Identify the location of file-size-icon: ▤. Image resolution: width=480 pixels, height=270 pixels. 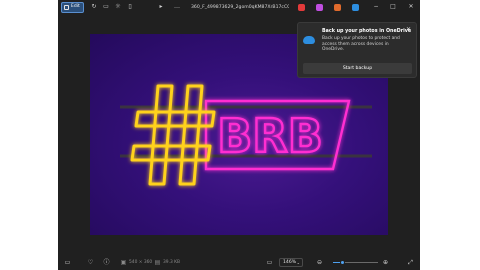
(157, 262).